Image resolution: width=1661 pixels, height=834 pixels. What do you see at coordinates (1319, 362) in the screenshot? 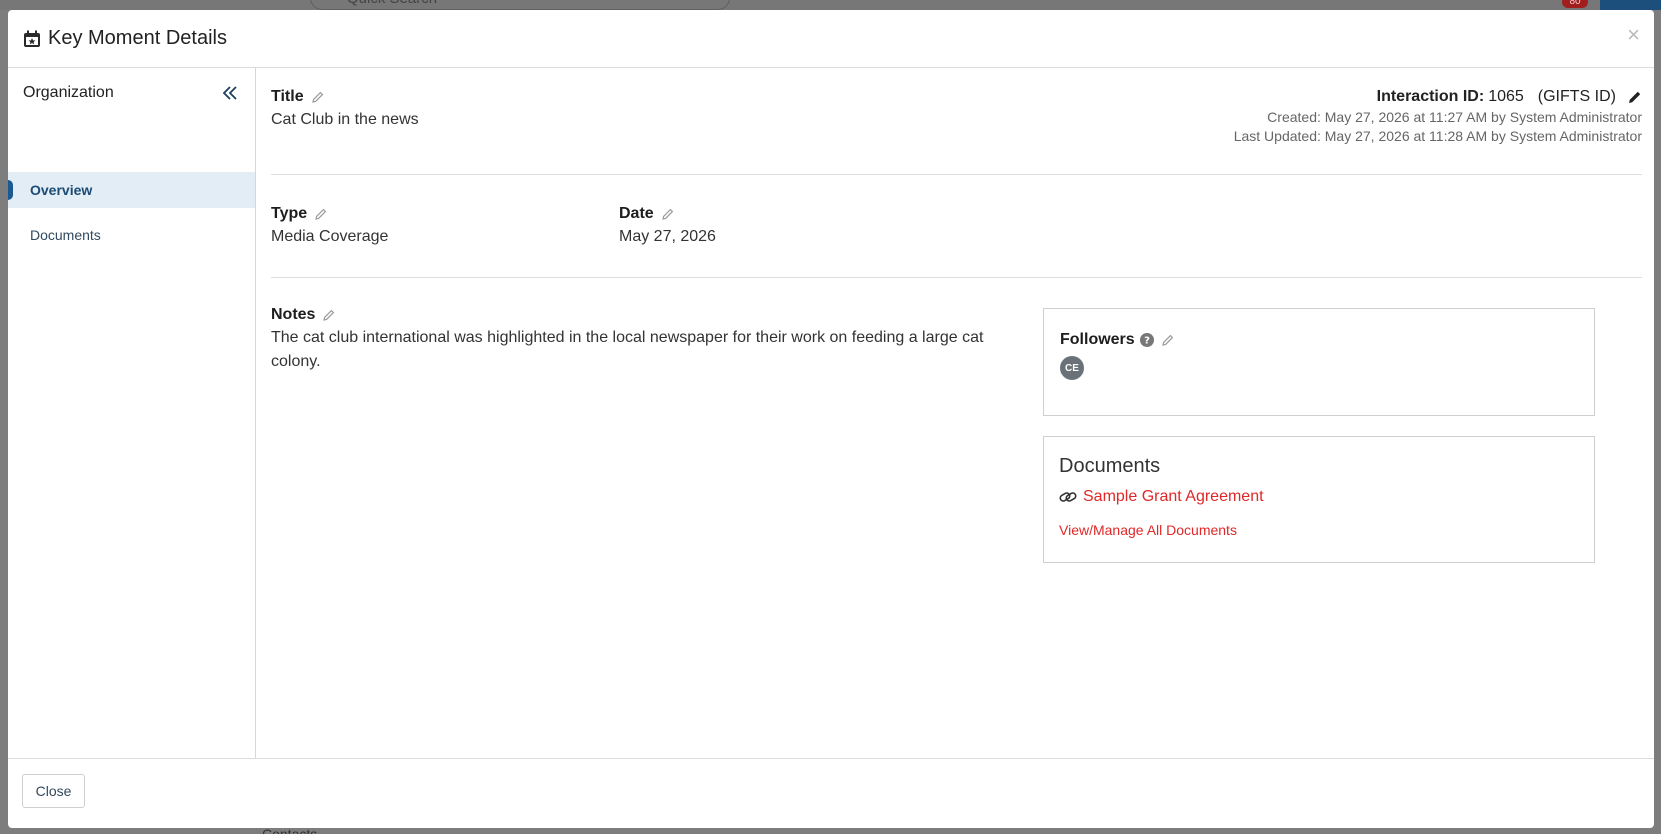
I see `followers-panel: Followers ? CE` at bounding box center [1319, 362].